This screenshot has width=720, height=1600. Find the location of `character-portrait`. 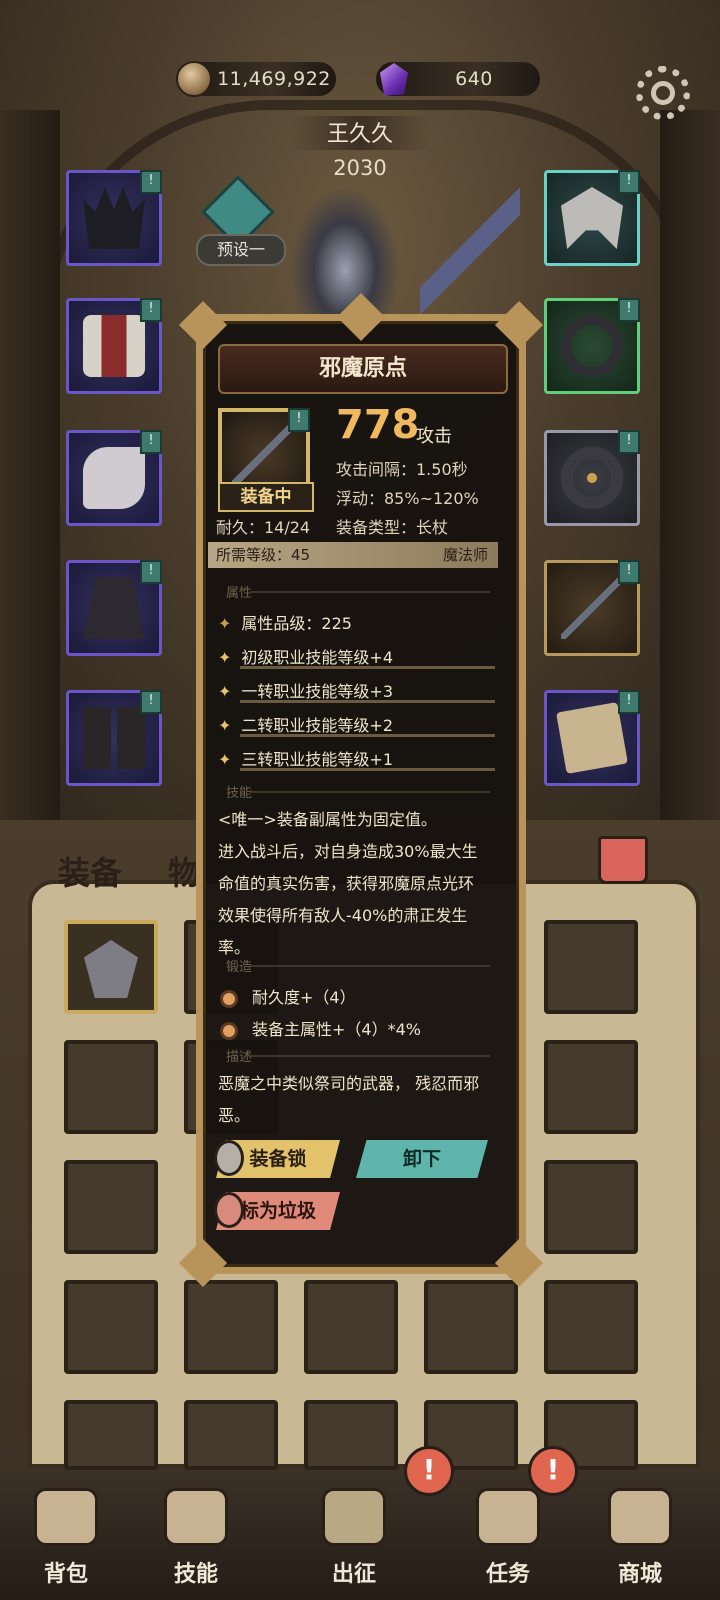

character-portrait is located at coordinates (345, 256).